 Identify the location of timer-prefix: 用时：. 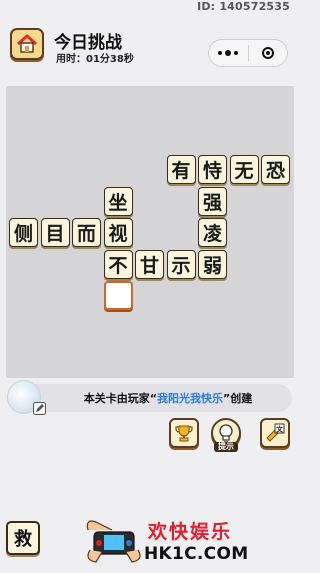
(71, 59).